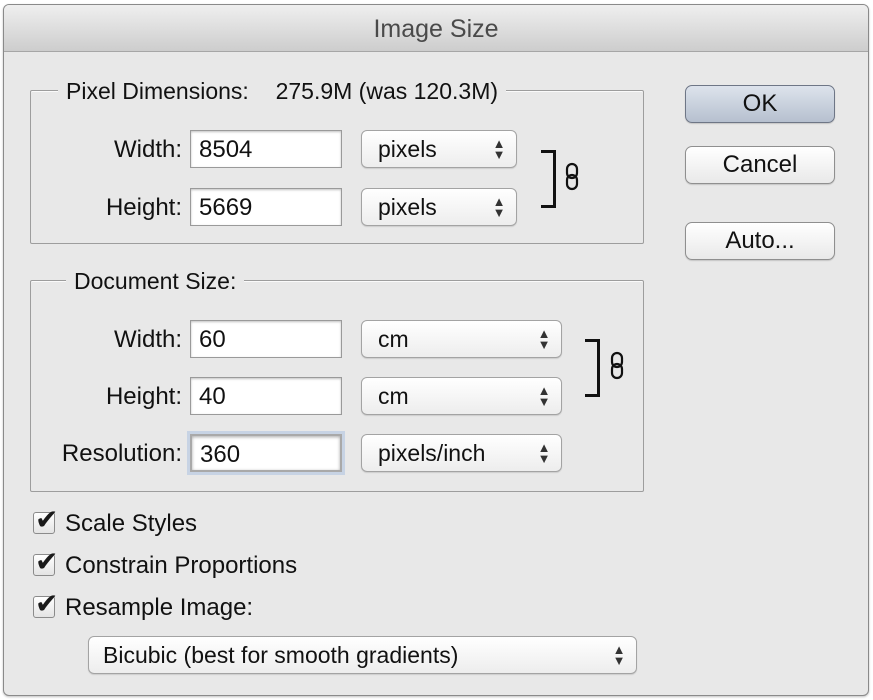 The height and width of the screenshot is (700, 873). Describe the element at coordinates (387, 91) in the screenshot. I see `pixel-dimensions-size: 275.9M (was 120.3M)` at that location.